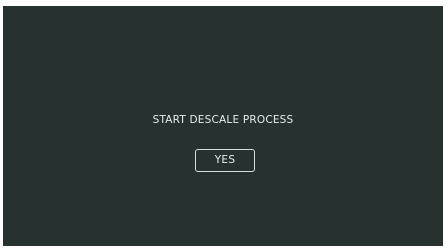  Describe the element at coordinates (223, 120) in the screenshot. I see `descale-prompt-text: START DESCALE PROCESS` at that location.